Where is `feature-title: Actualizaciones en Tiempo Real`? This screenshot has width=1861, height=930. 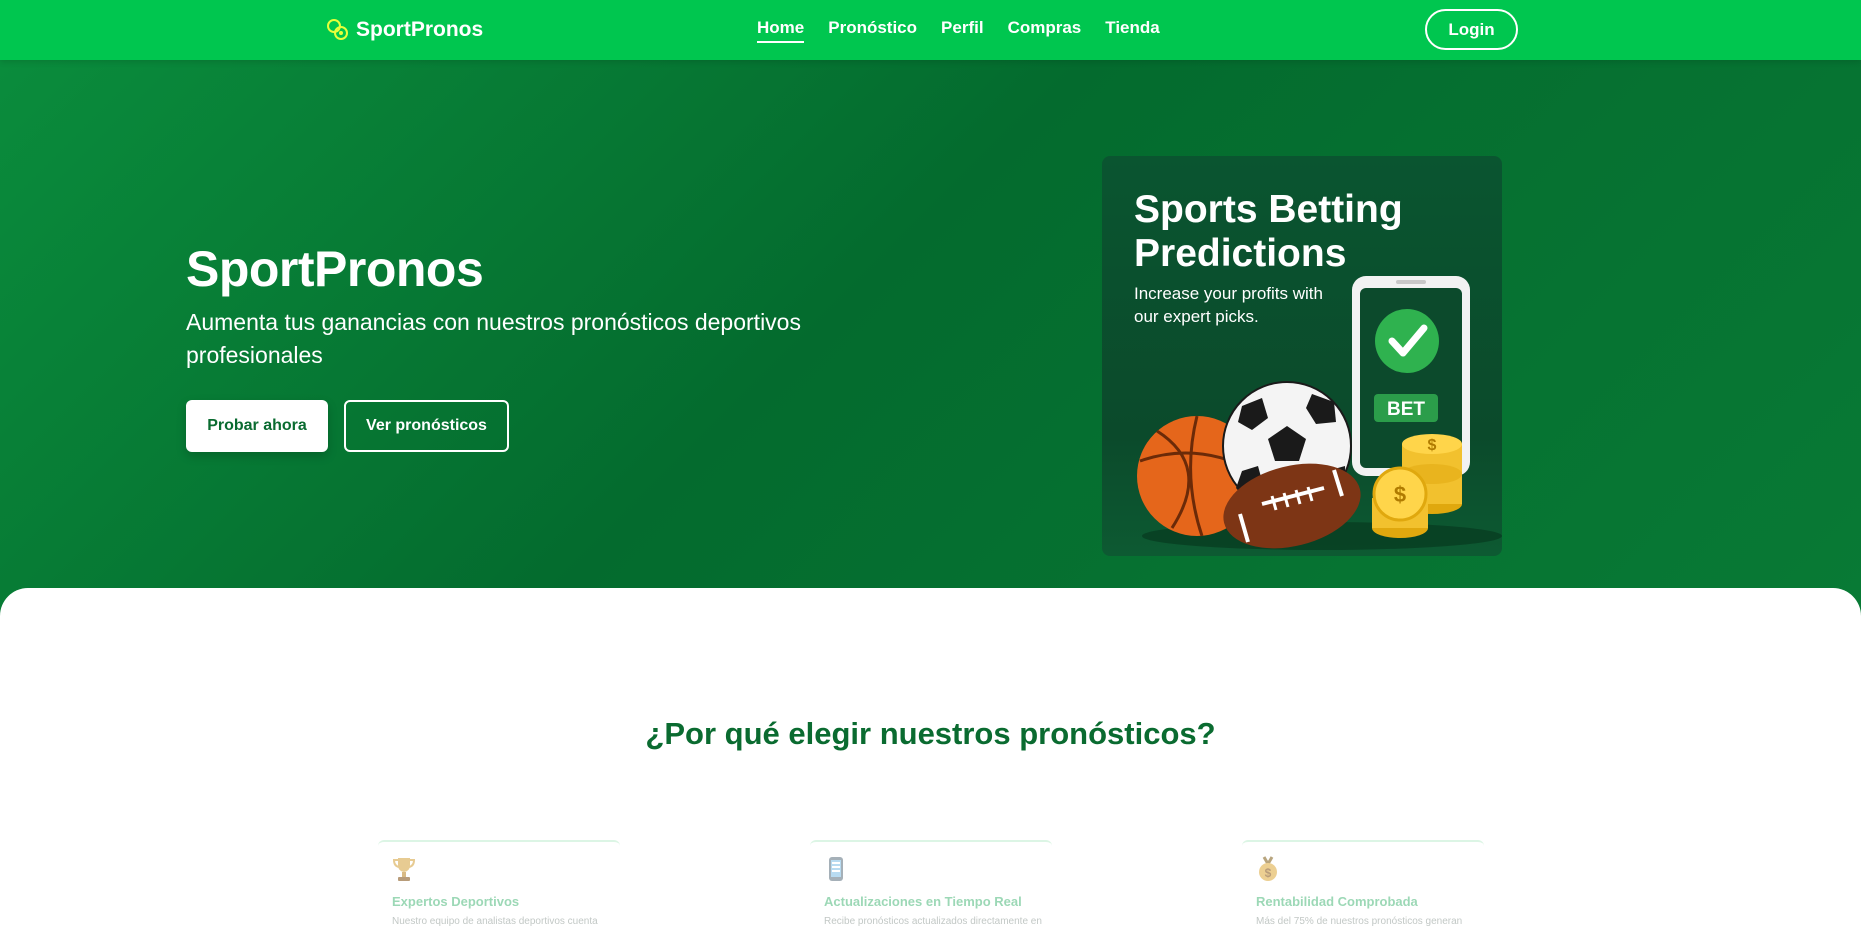
feature-title: Actualizaciones en Tiempo Real is located at coordinates (923, 901).